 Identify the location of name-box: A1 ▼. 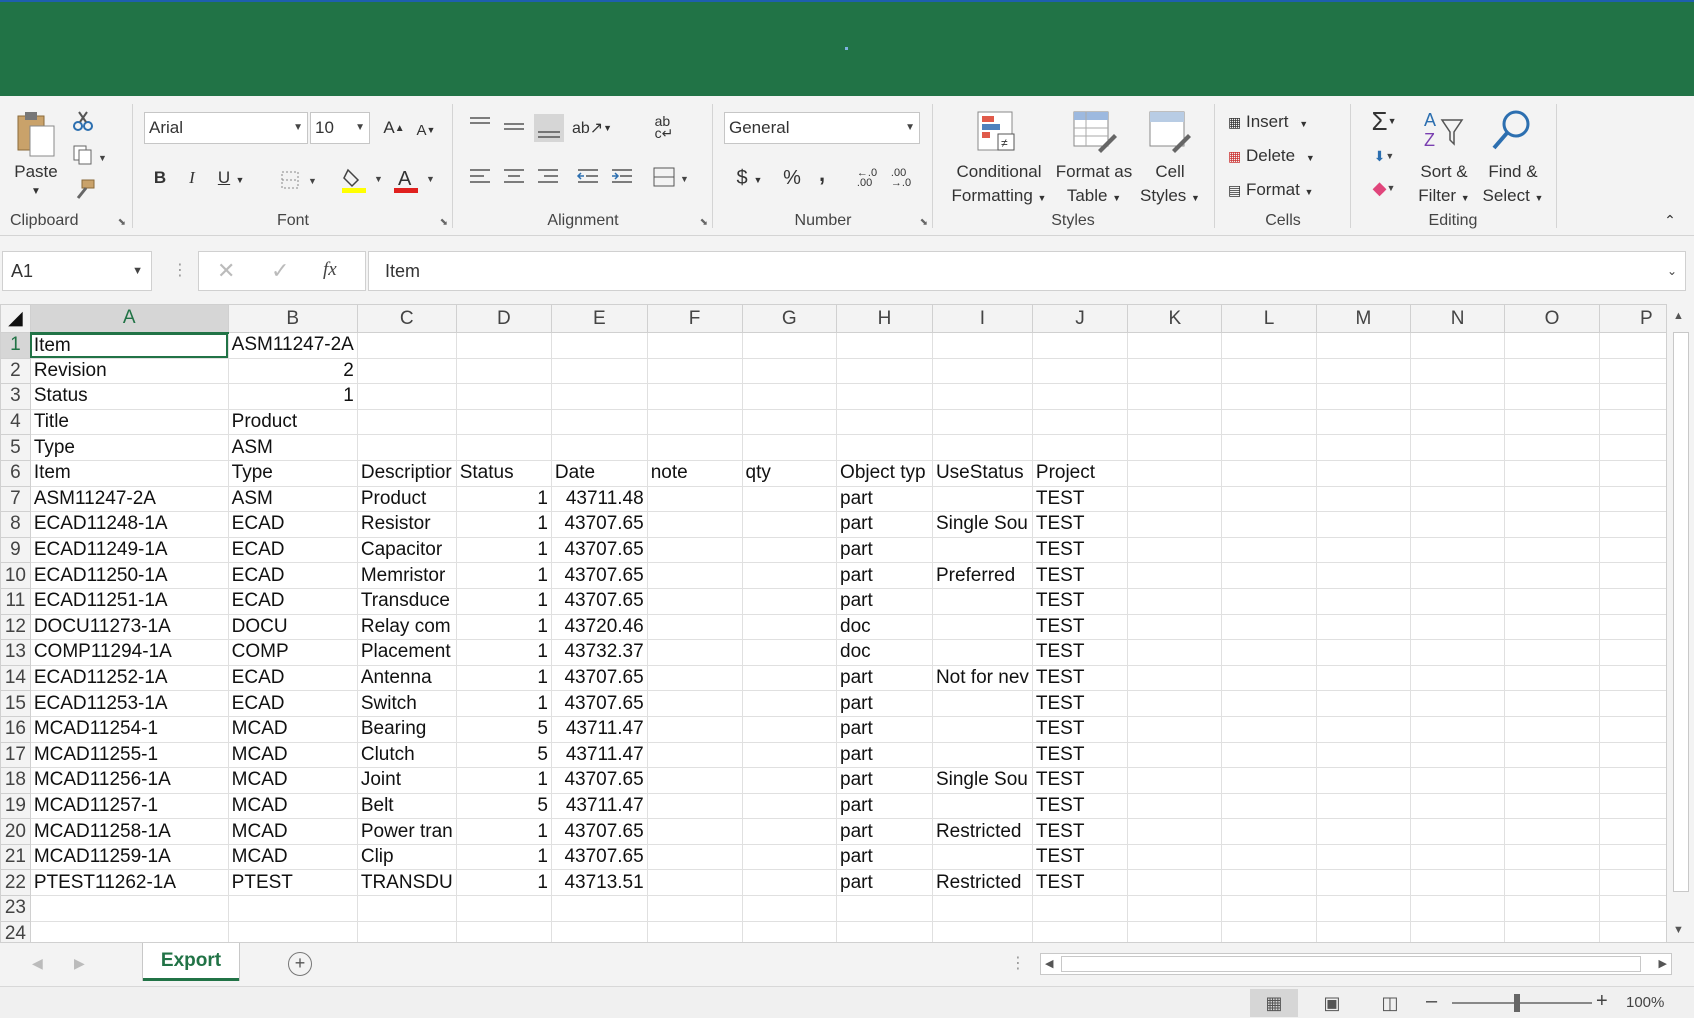
(77, 271).